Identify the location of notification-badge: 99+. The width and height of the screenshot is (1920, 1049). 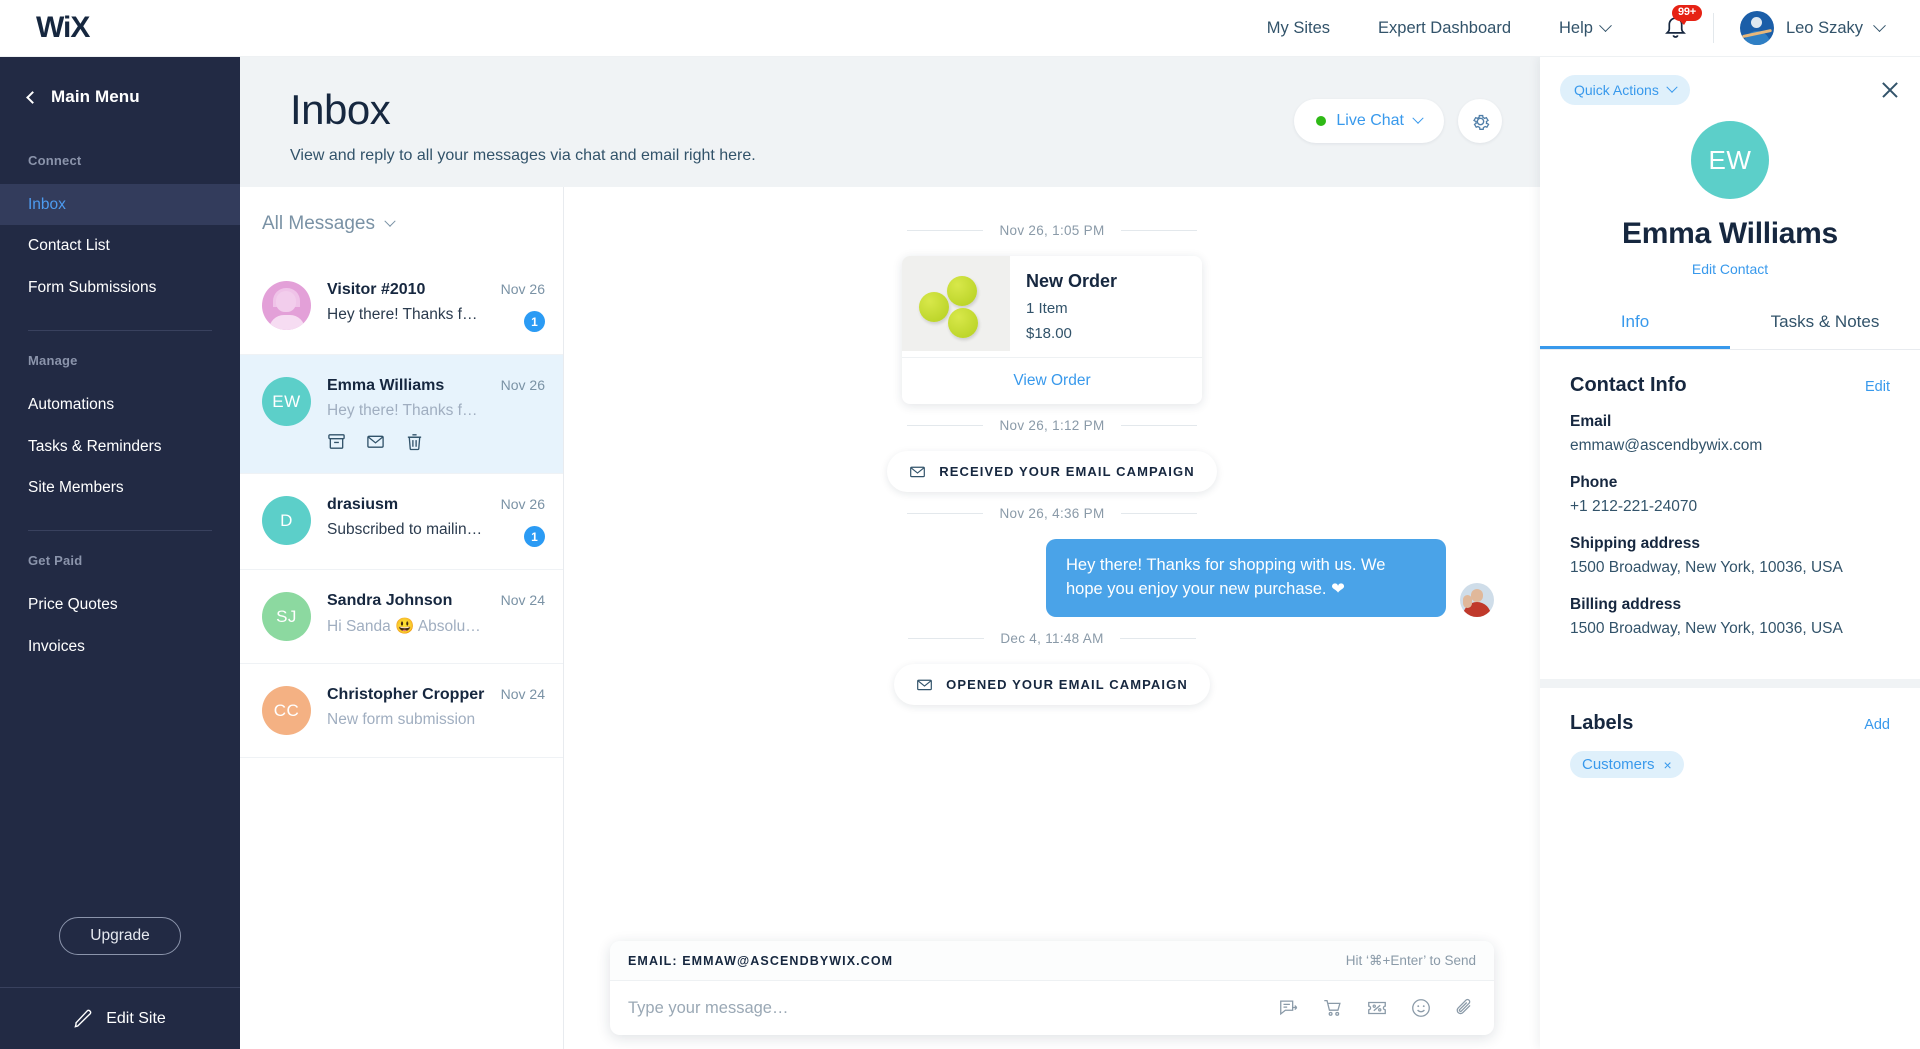
(1687, 14).